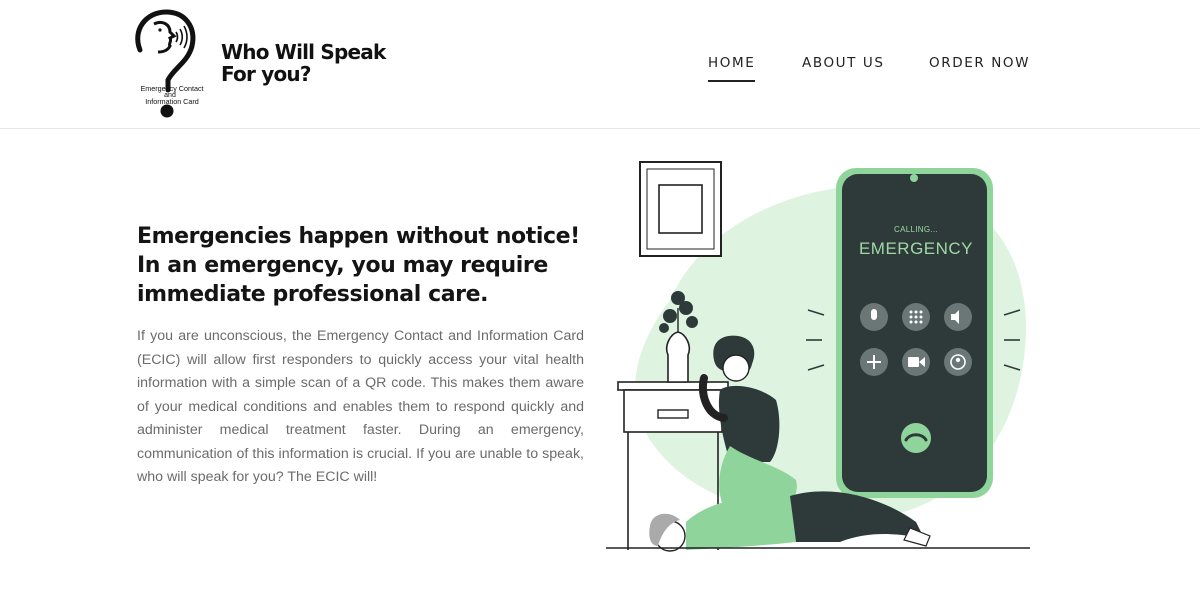  What do you see at coordinates (172, 101) in the screenshot?
I see `logo-text-line-3: Information Card` at bounding box center [172, 101].